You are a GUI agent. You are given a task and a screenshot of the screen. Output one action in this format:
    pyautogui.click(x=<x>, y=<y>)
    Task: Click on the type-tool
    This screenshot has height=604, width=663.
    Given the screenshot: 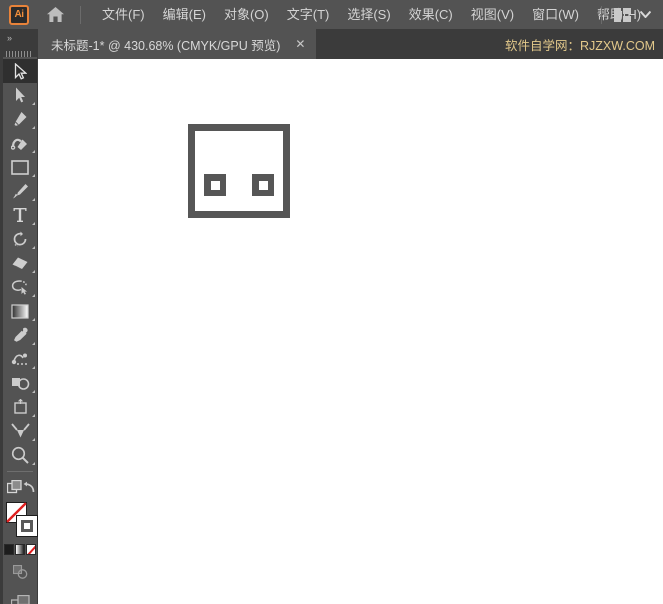 What is the action you would take?
    pyautogui.click(x=20, y=215)
    